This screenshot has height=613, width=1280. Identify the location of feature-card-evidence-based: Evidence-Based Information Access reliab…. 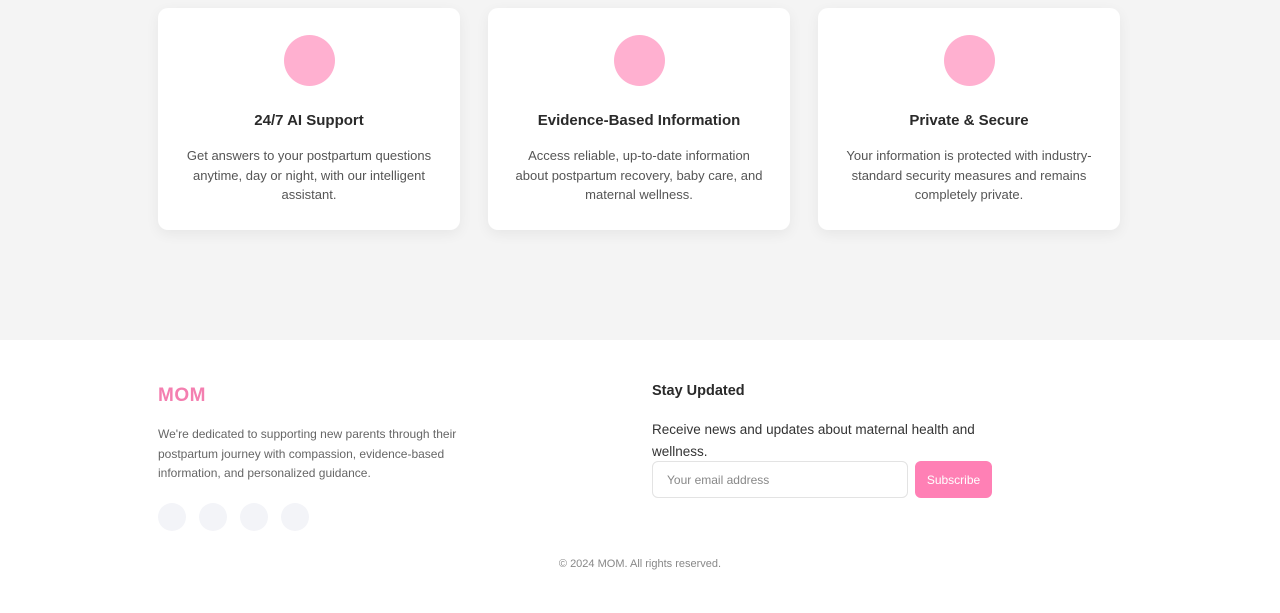
(639, 119).